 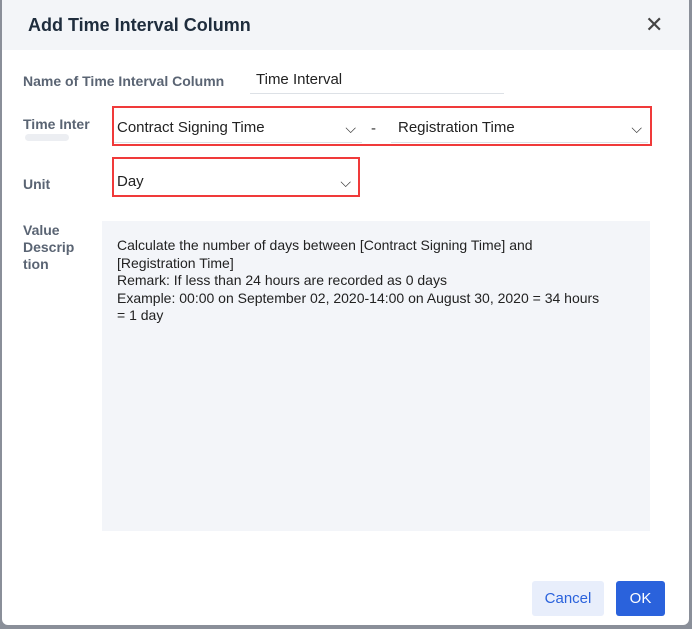 What do you see at coordinates (345, 25) in the screenshot?
I see `dialog-header: Add Time Interval Column ✕` at bounding box center [345, 25].